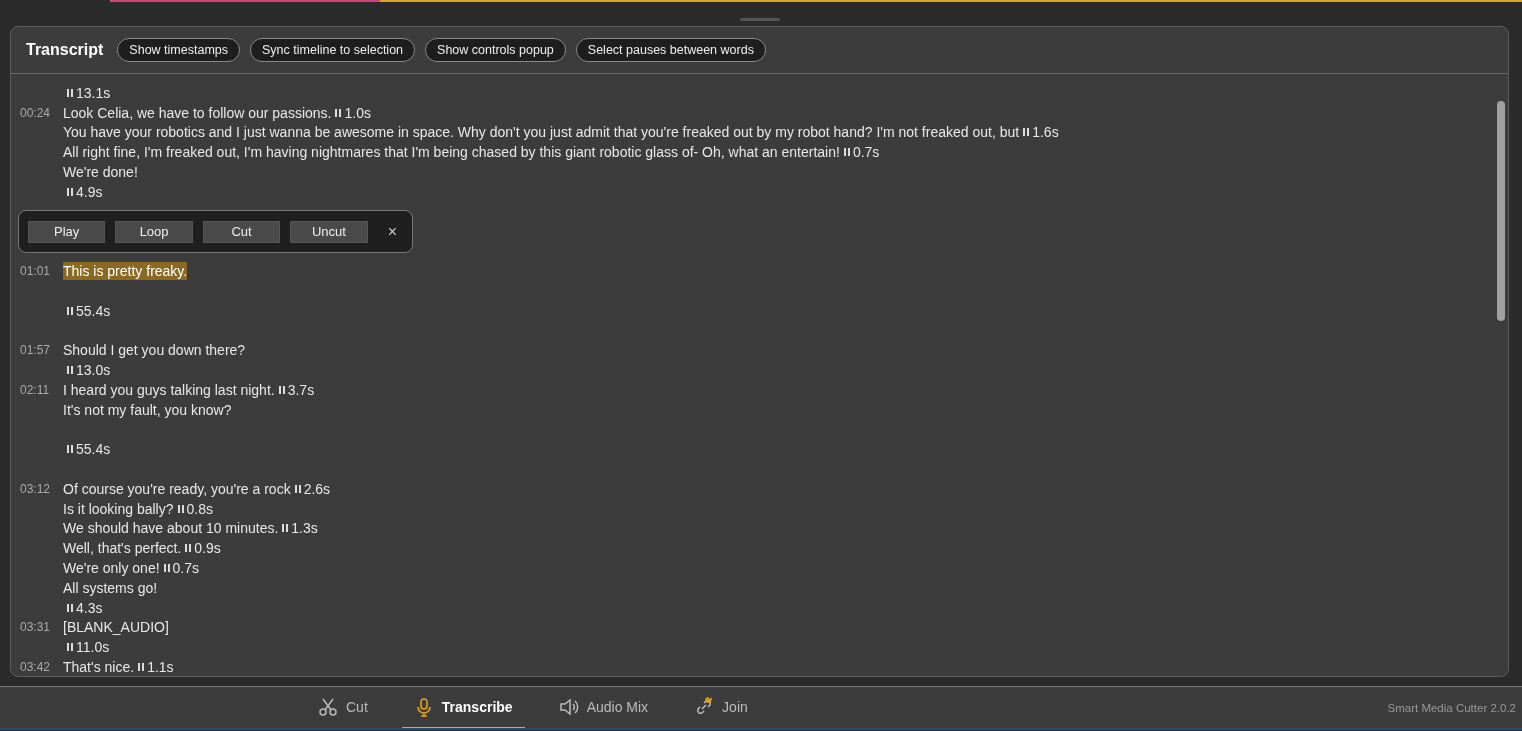 The height and width of the screenshot is (731, 1522). What do you see at coordinates (721, 708) in the screenshot?
I see `mode-tab: Join` at bounding box center [721, 708].